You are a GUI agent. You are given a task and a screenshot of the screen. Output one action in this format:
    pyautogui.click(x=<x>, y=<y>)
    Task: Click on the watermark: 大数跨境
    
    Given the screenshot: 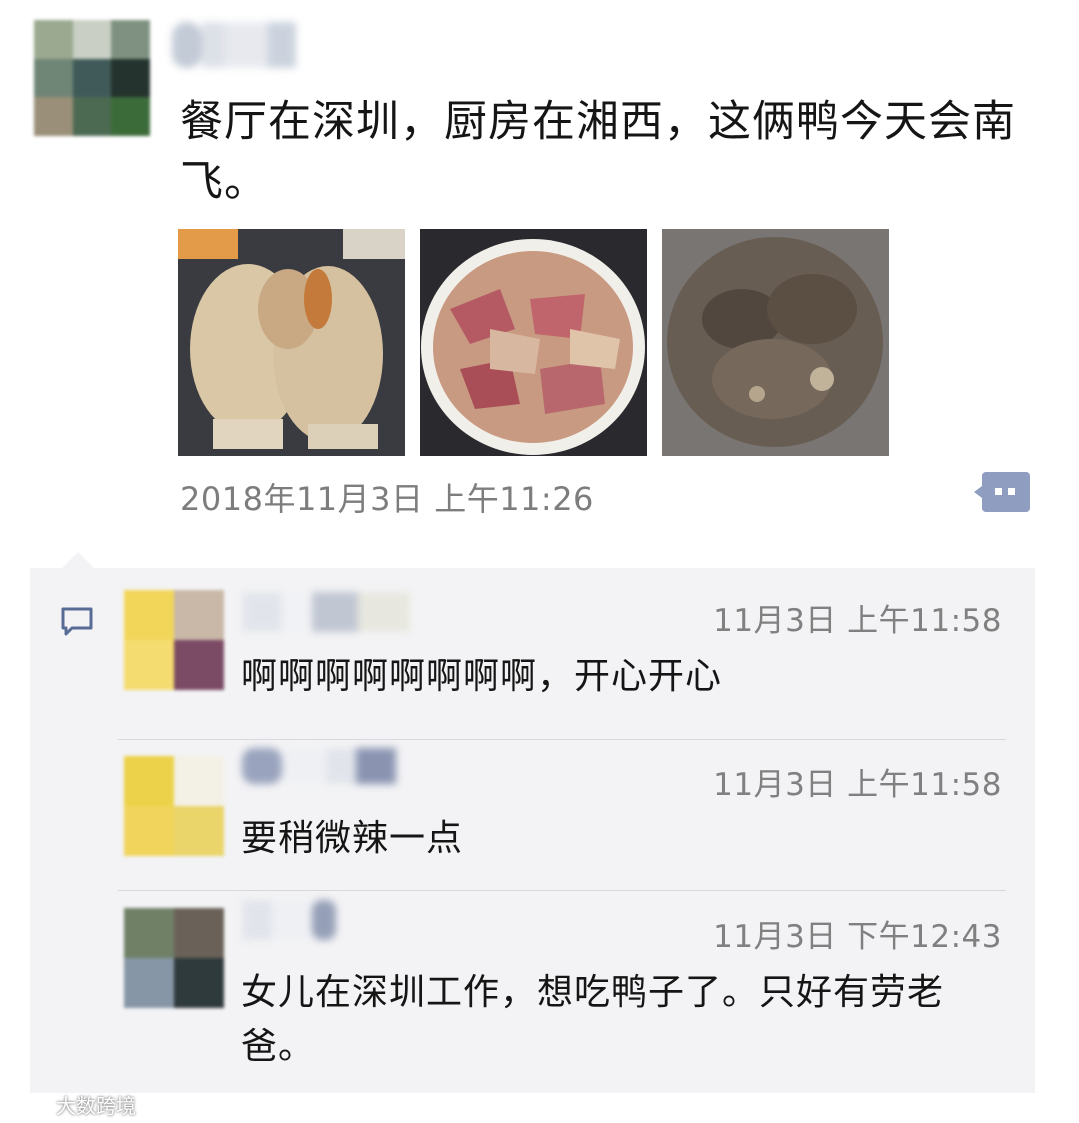 What is the action you would take?
    pyautogui.click(x=73, y=1104)
    